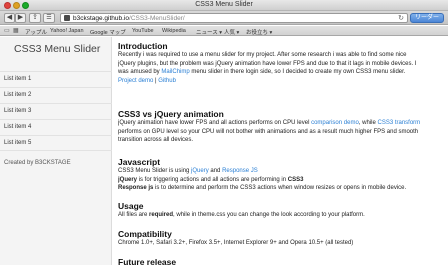  I want to click on css3-bold: CSS3, so click(295, 179).